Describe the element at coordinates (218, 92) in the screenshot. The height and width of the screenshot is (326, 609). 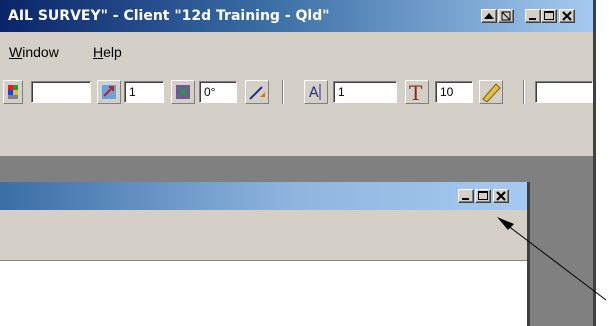
I see `toolbar-field-3: 0°` at that location.